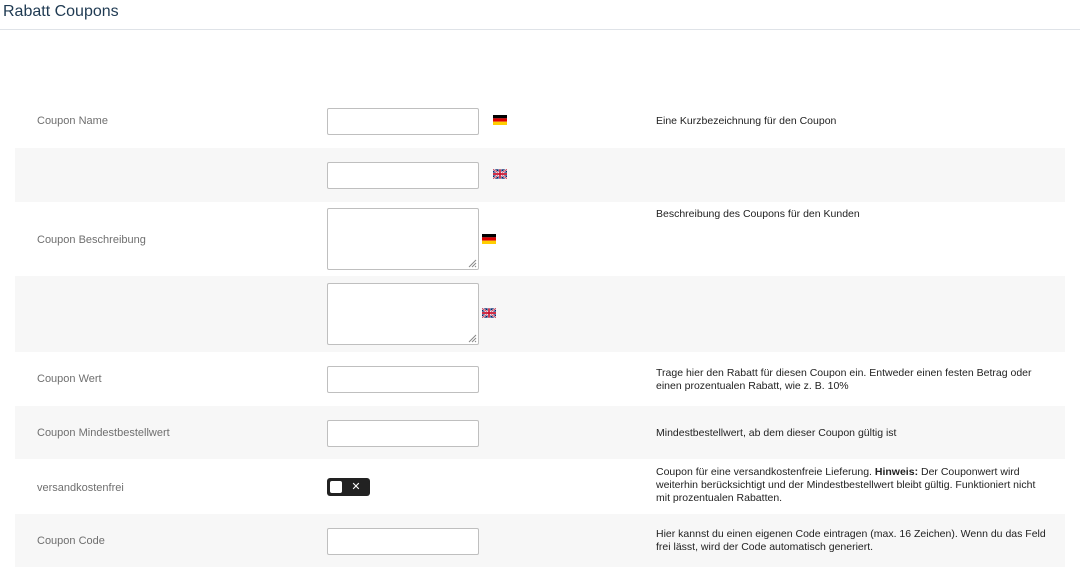 Image resolution: width=1080 pixels, height=567 pixels. What do you see at coordinates (540, 15) in the screenshot?
I see `page-header: Rabatt Coupons` at bounding box center [540, 15].